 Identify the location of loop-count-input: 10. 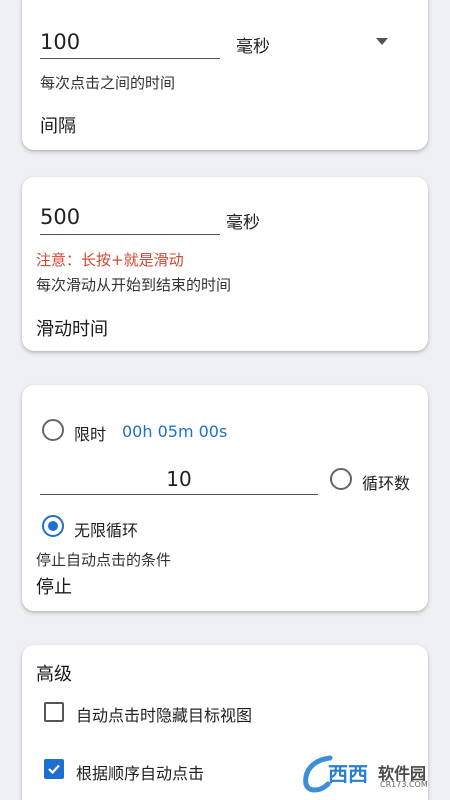
(179, 479).